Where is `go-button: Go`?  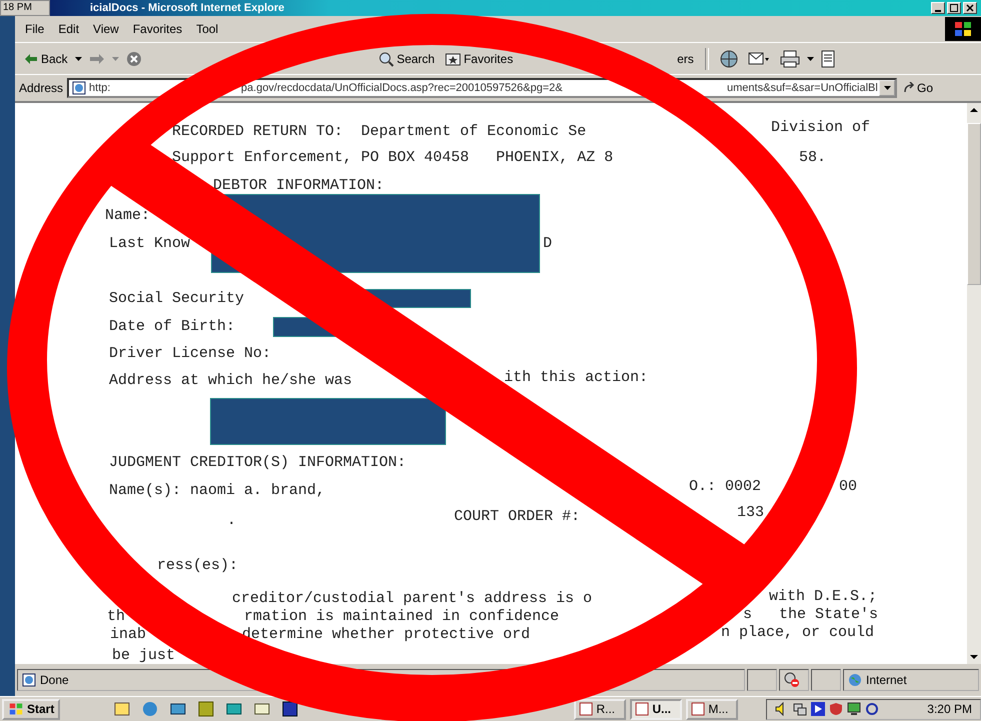
go-button: Go is located at coordinates (918, 88).